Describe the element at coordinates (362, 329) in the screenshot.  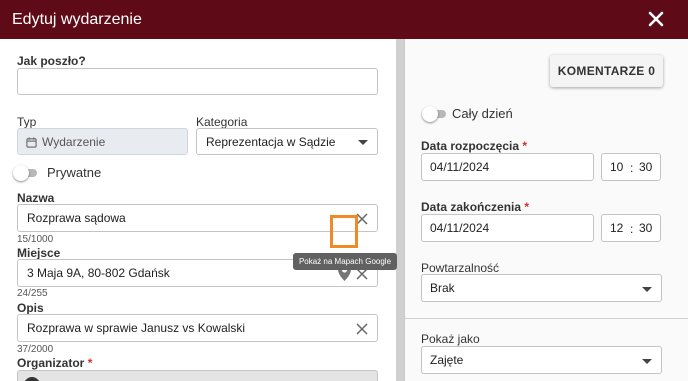
I see `clear-icon` at that location.